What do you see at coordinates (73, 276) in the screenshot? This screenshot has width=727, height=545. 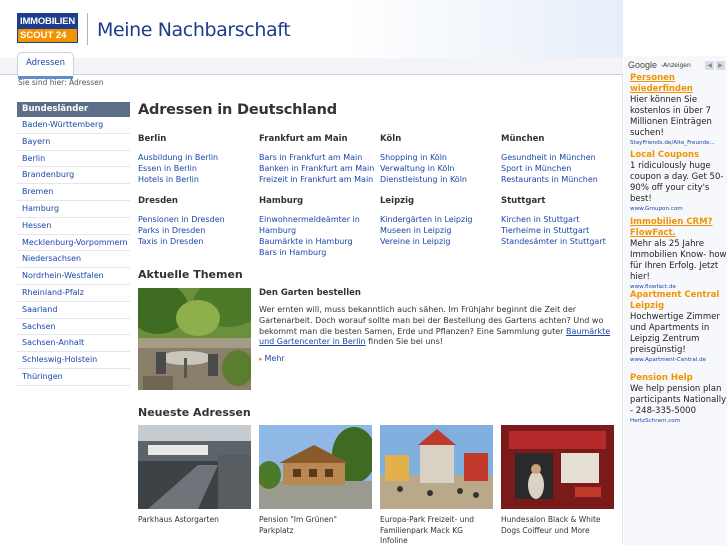 I see `sidebar-item-nordrhein-westfalen: Nordrhein-Westfalen` at bounding box center [73, 276].